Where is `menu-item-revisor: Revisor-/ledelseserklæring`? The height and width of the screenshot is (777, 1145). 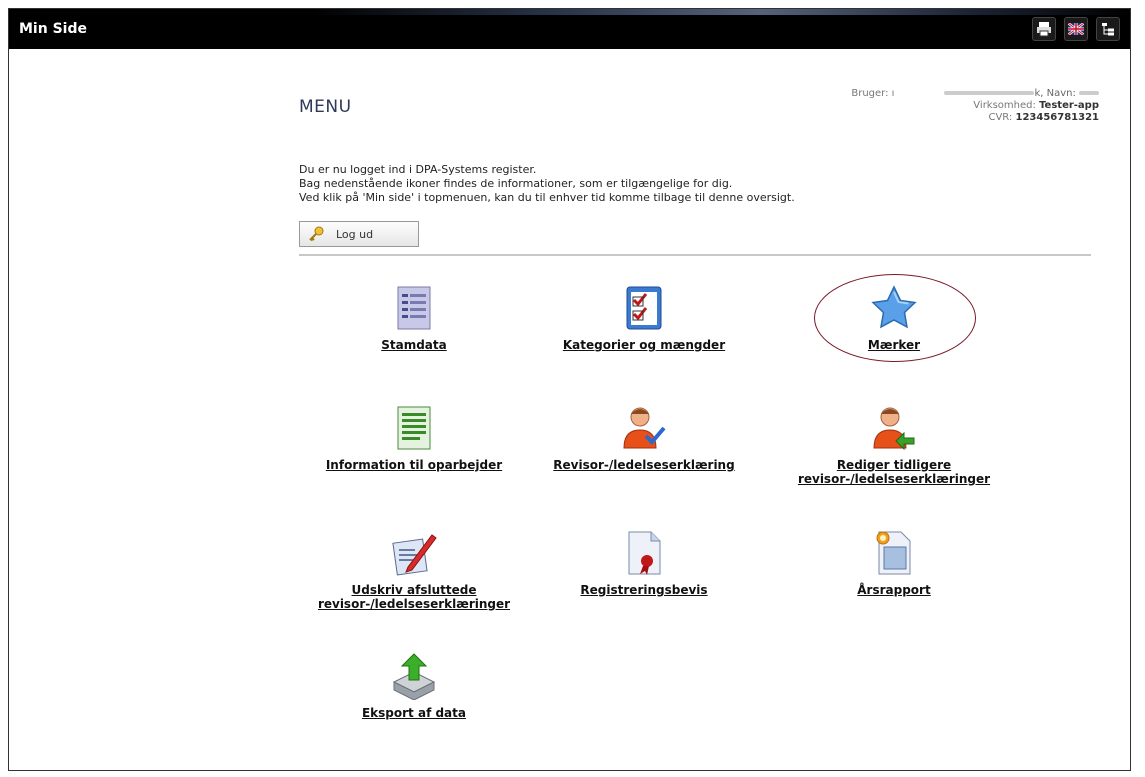 menu-item-revisor: Revisor-/ledelseserklæring is located at coordinates (644, 438).